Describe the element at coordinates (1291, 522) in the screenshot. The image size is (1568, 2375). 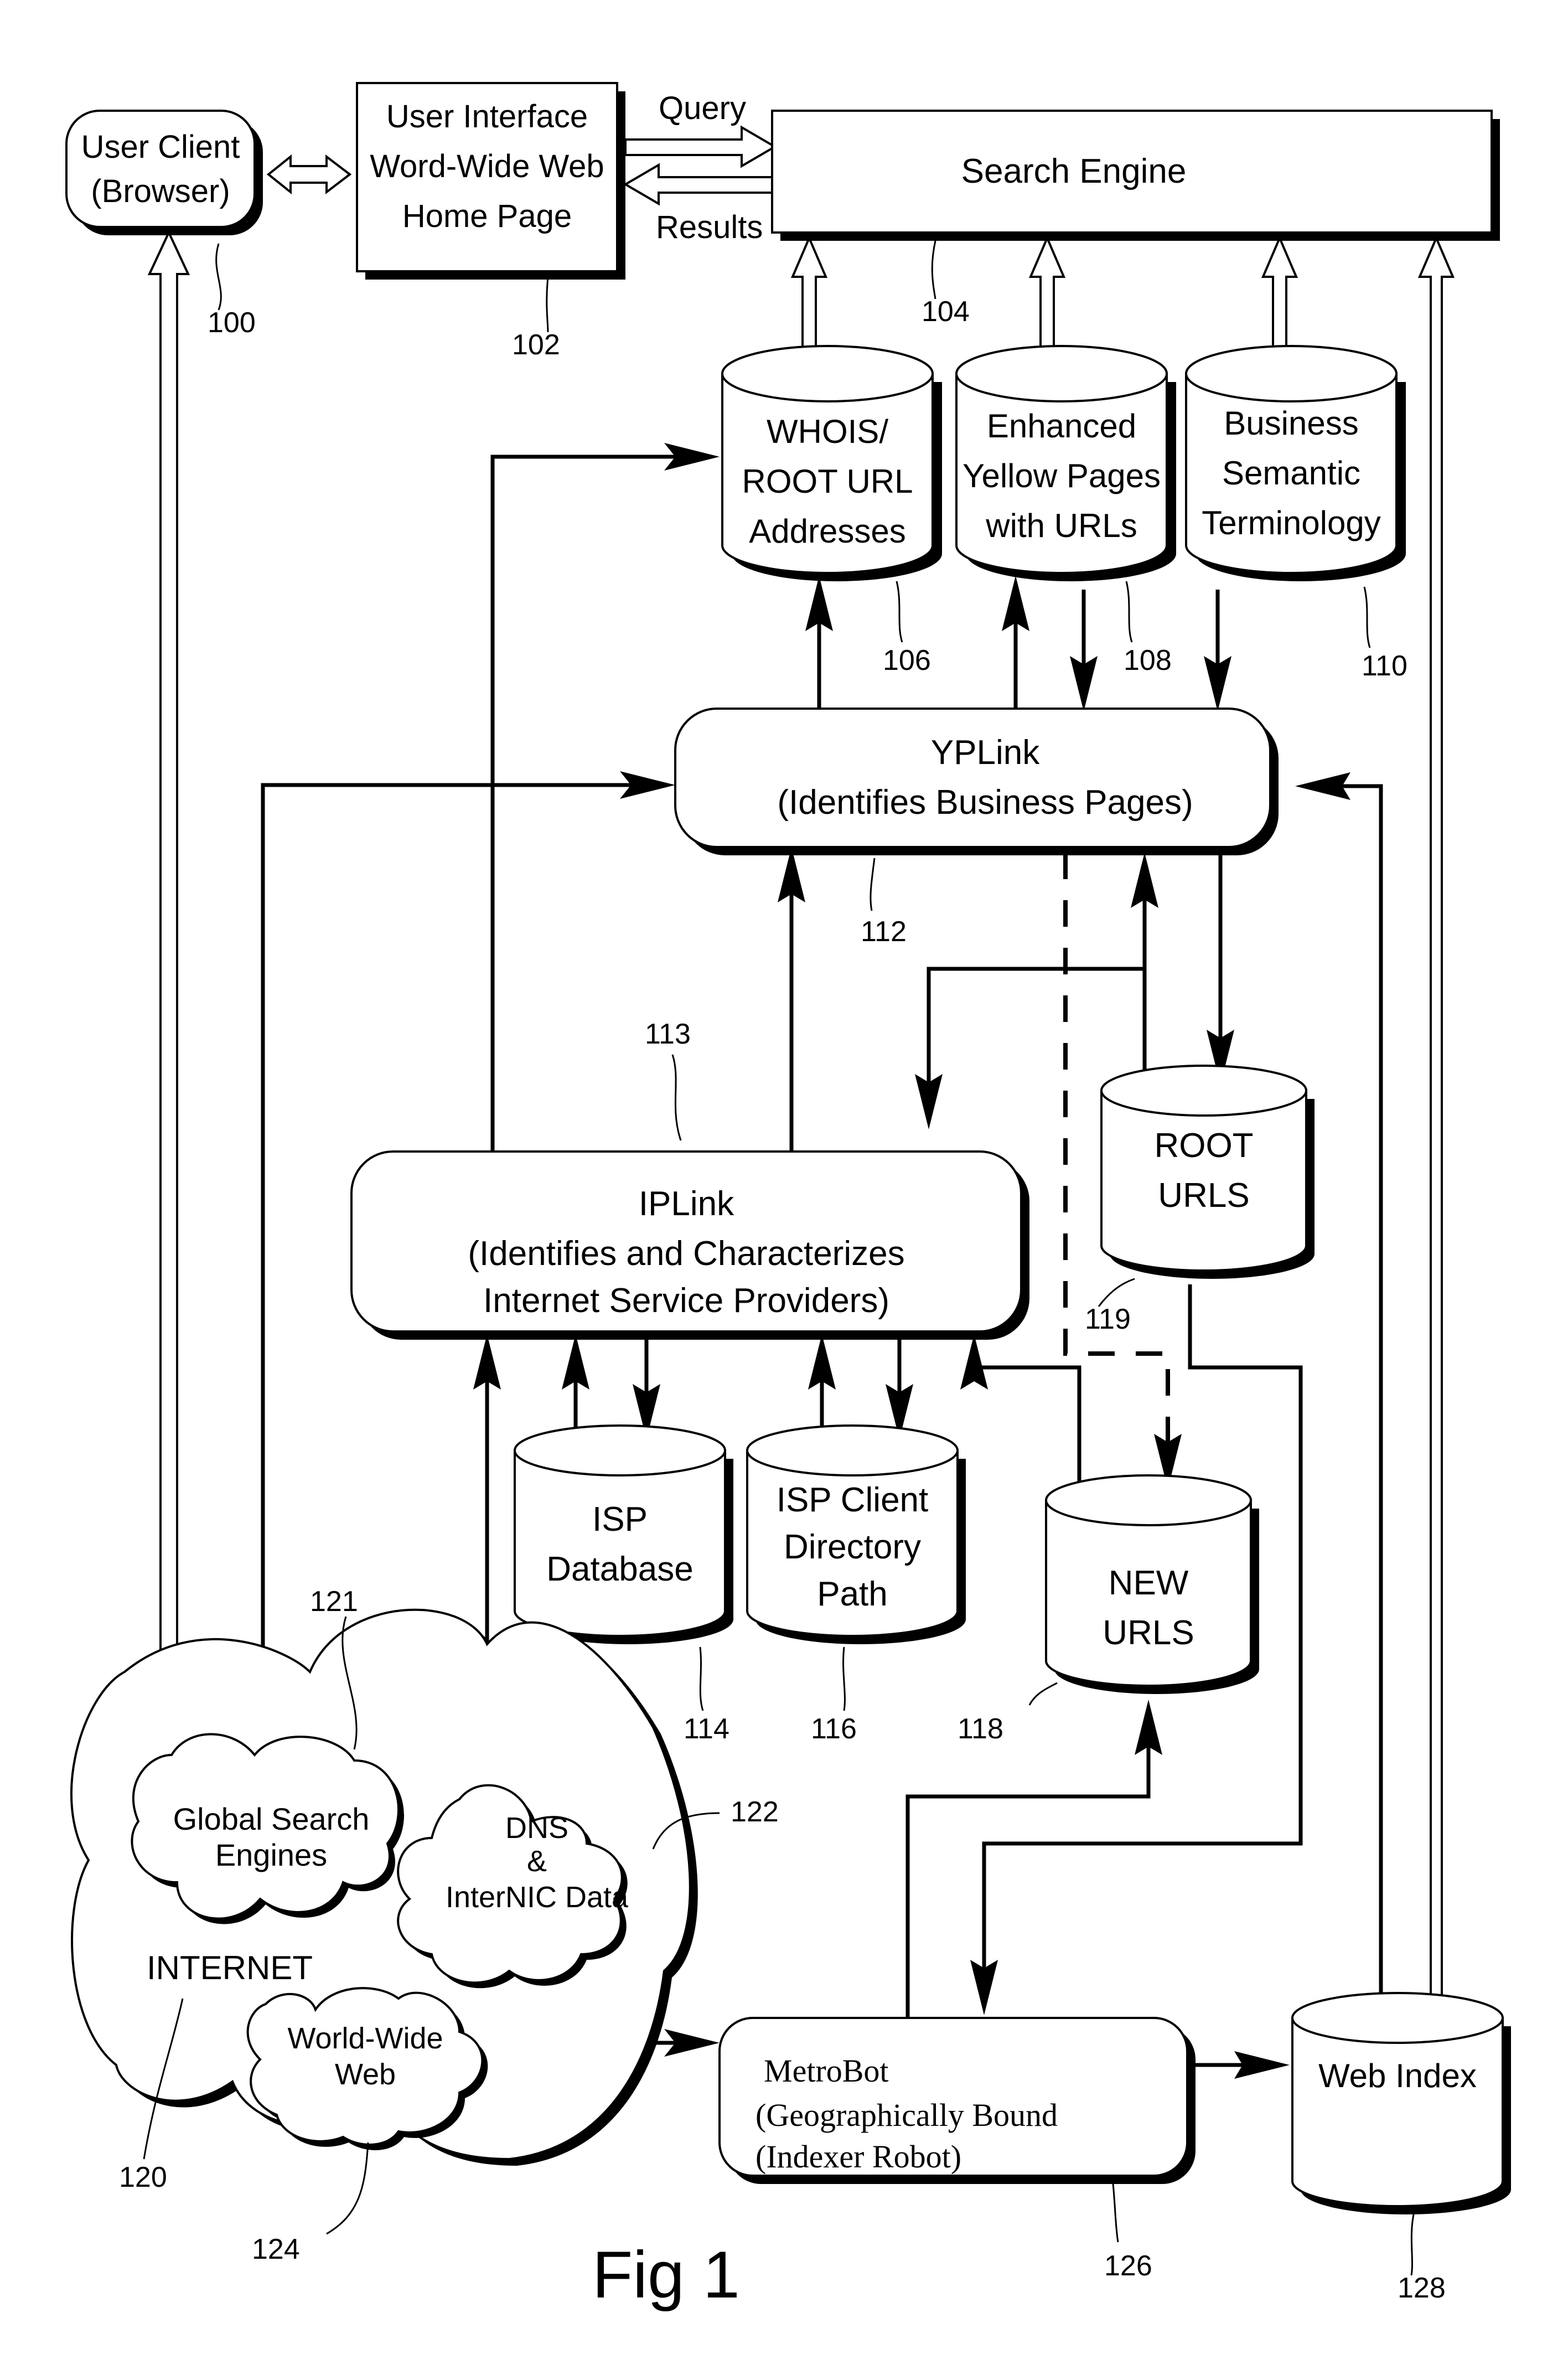
I see `semantic-line-3: Terminology` at that location.